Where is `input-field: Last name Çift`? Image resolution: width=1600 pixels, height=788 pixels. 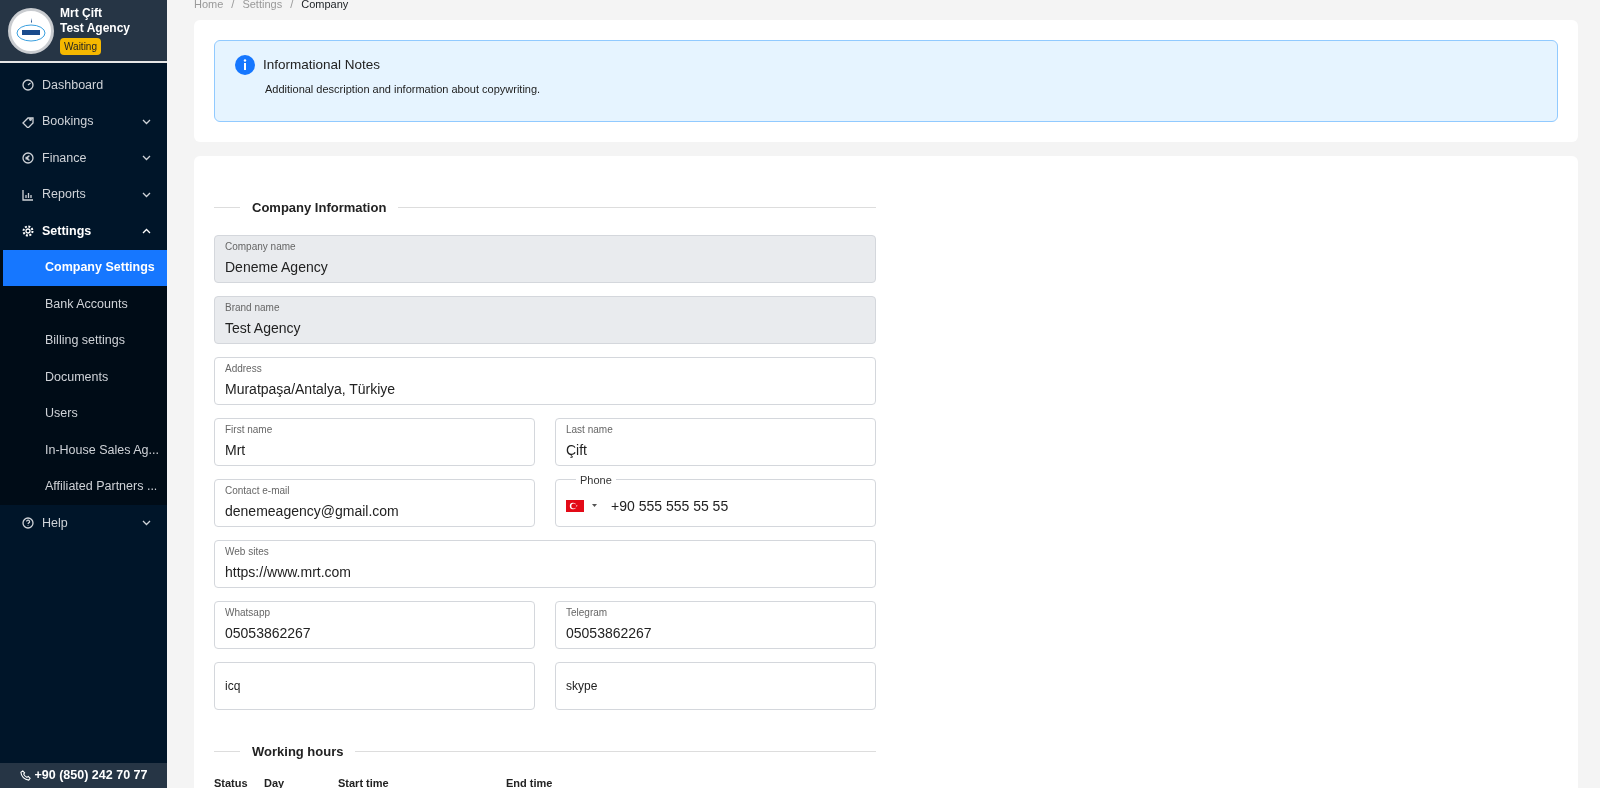 input-field: Last name Çift is located at coordinates (715, 441).